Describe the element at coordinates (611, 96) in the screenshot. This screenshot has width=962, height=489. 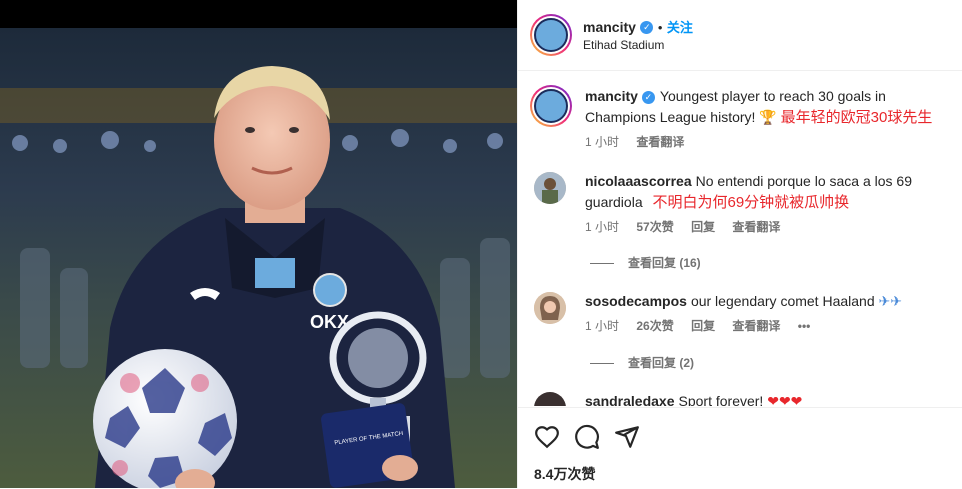
I see `caption-username: mancity` at that location.